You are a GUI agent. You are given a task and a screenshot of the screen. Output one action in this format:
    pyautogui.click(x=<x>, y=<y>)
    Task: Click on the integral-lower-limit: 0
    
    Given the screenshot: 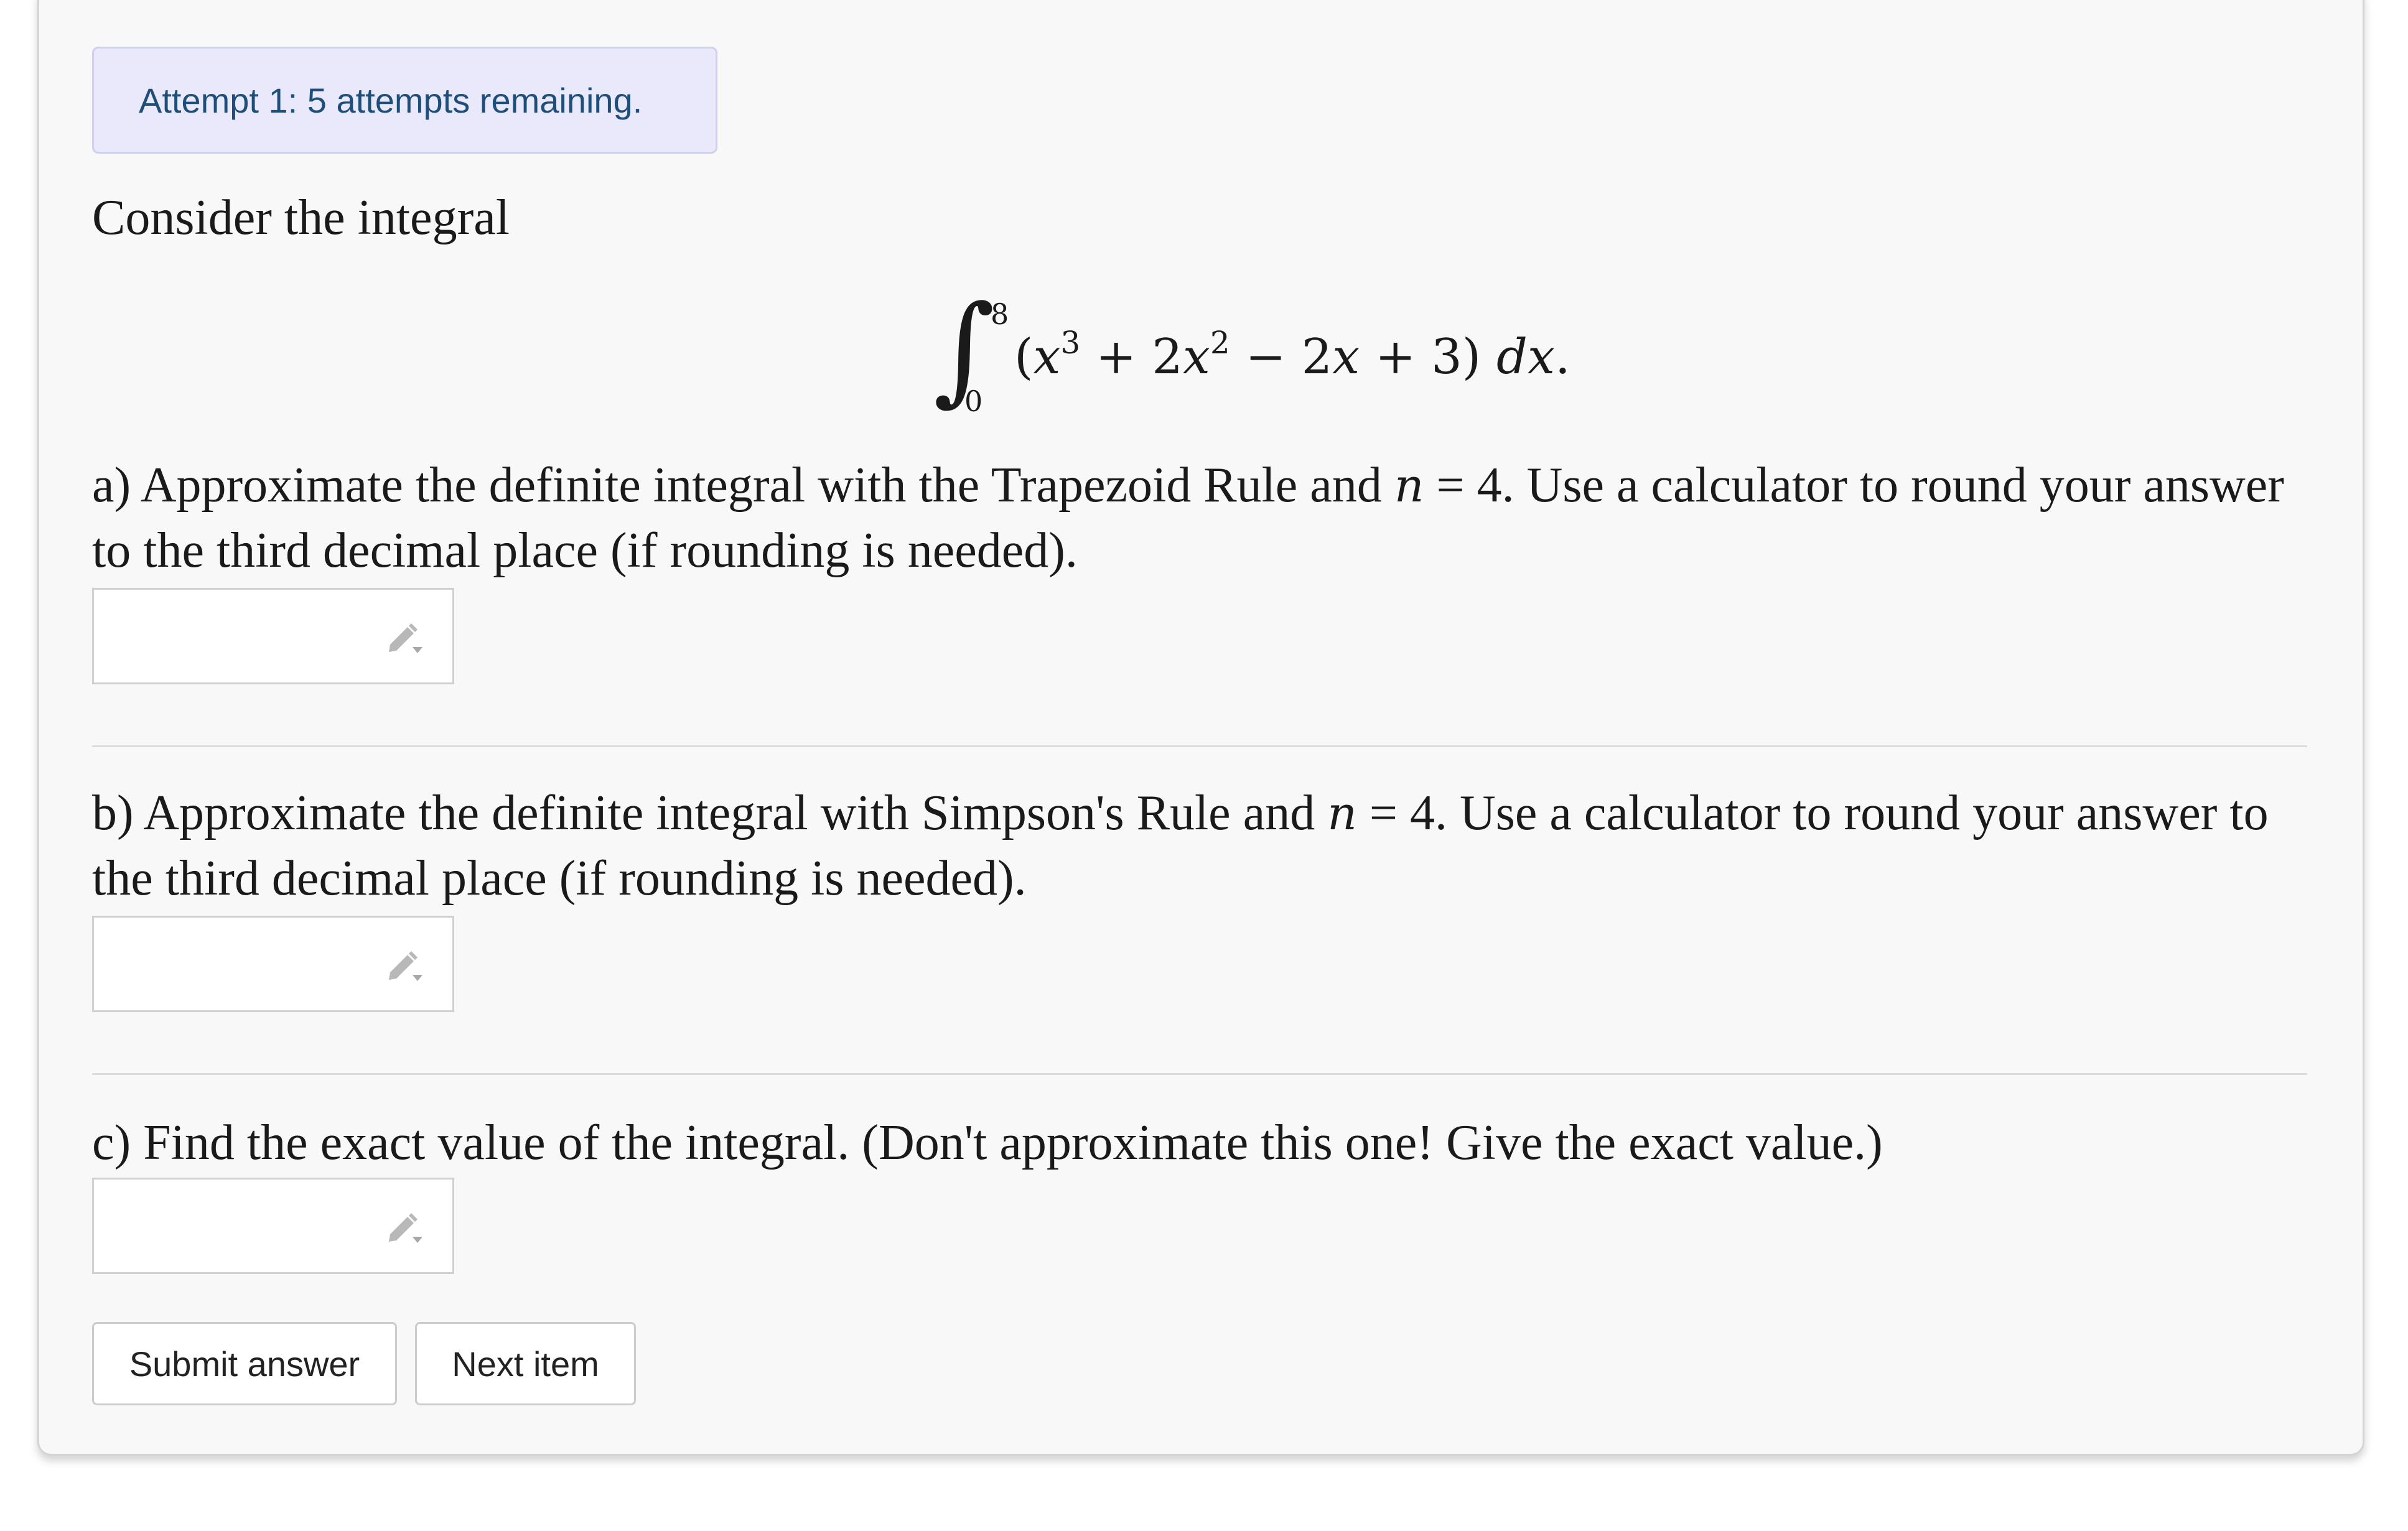 What is the action you would take?
    pyautogui.click(x=974, y=401)
    